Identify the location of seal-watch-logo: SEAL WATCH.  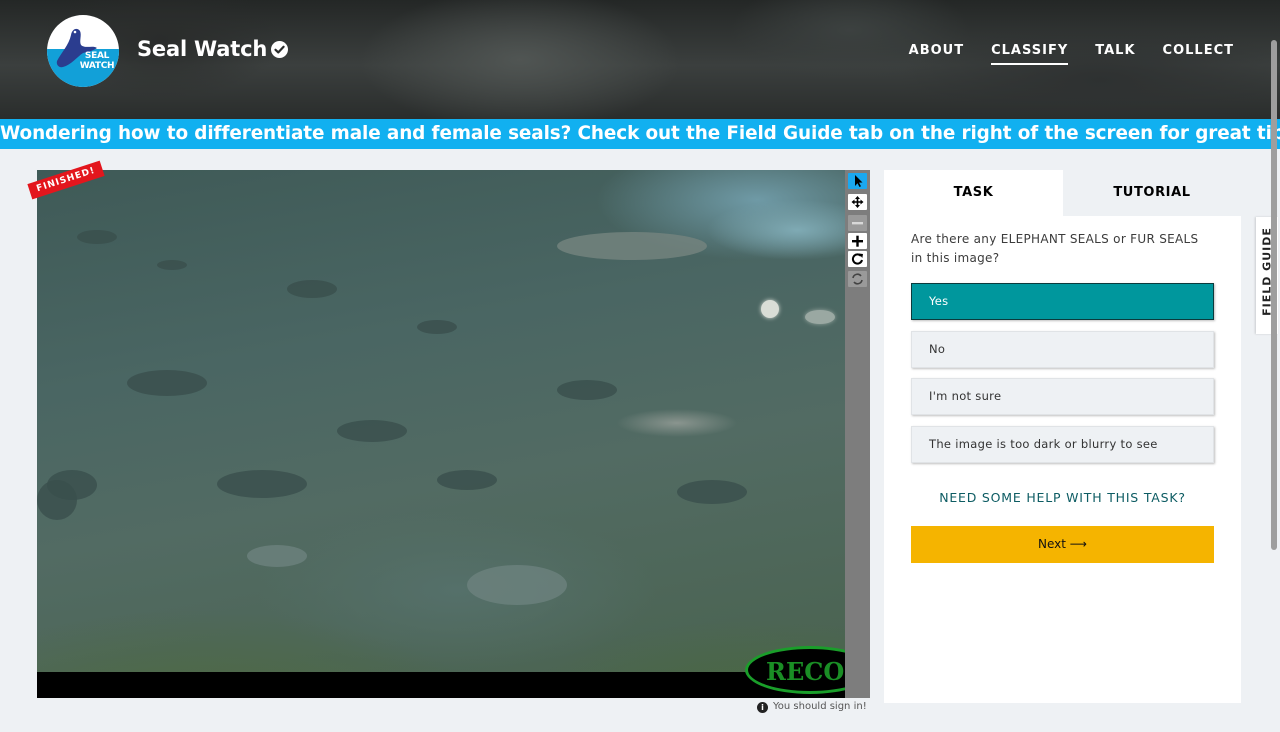
(83, 51).